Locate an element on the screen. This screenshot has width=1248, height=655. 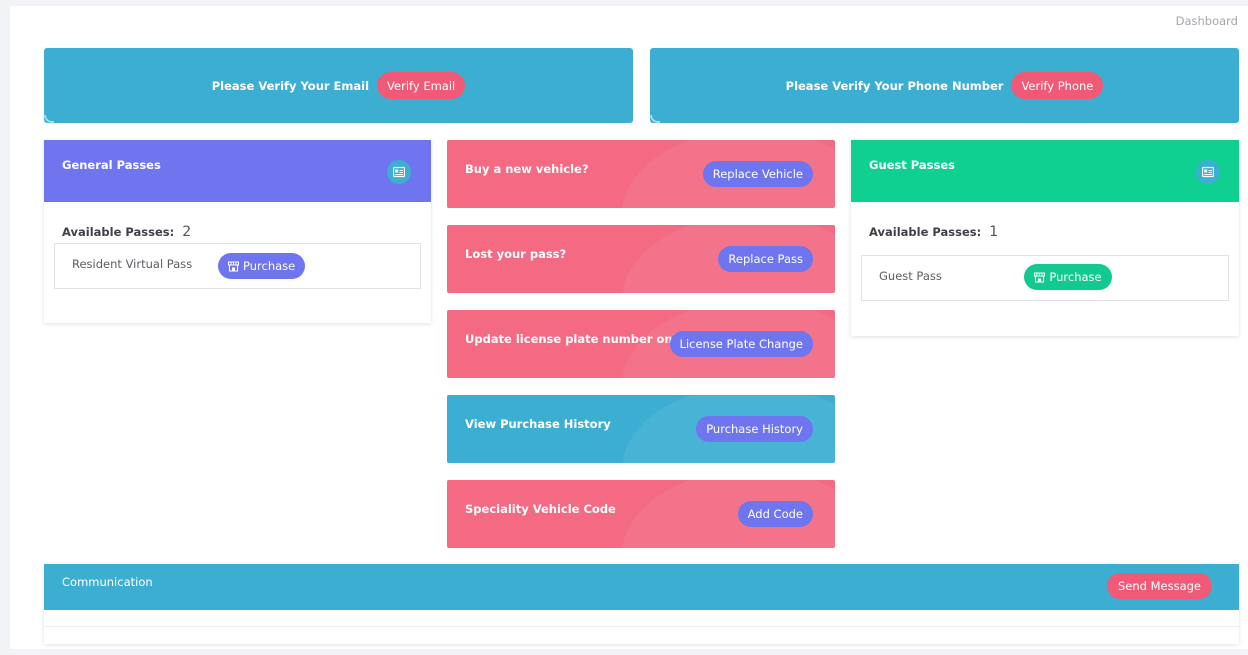
communication-title: Communication is located at coordinates (107, 582).